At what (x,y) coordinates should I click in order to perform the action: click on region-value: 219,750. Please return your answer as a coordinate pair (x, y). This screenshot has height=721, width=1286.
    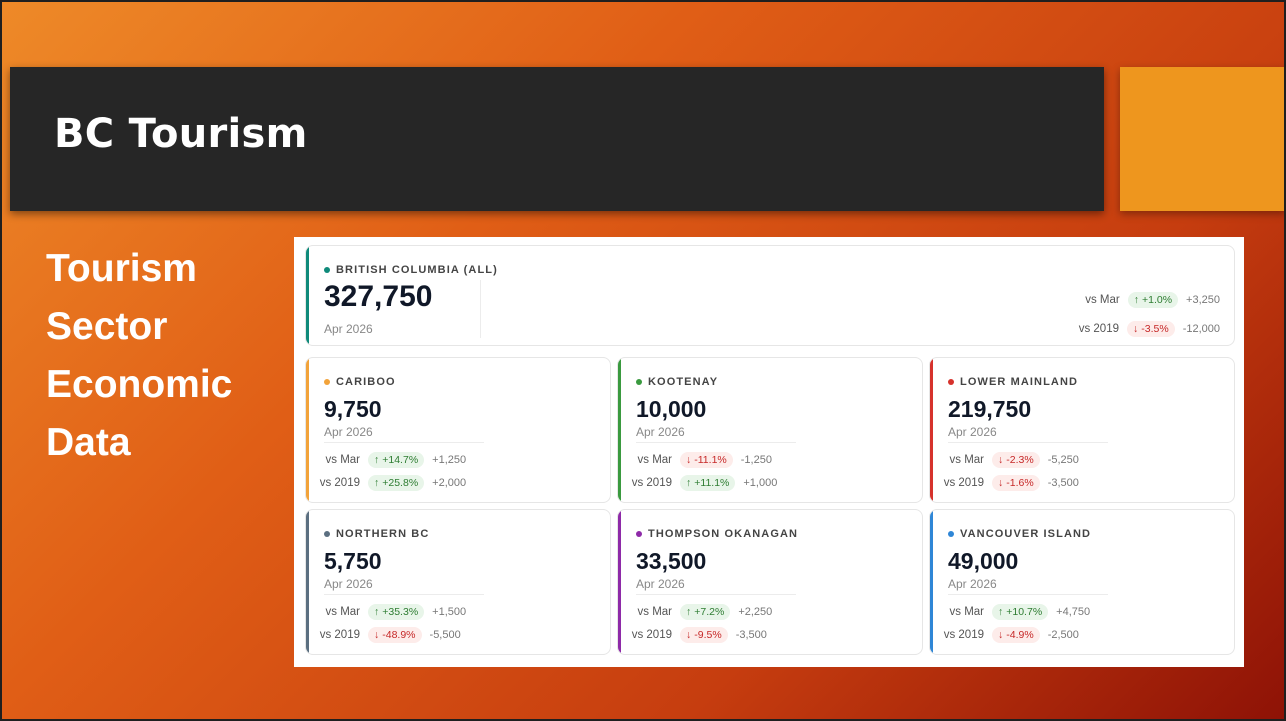
    Looking at the image, I should click on (990, 409).